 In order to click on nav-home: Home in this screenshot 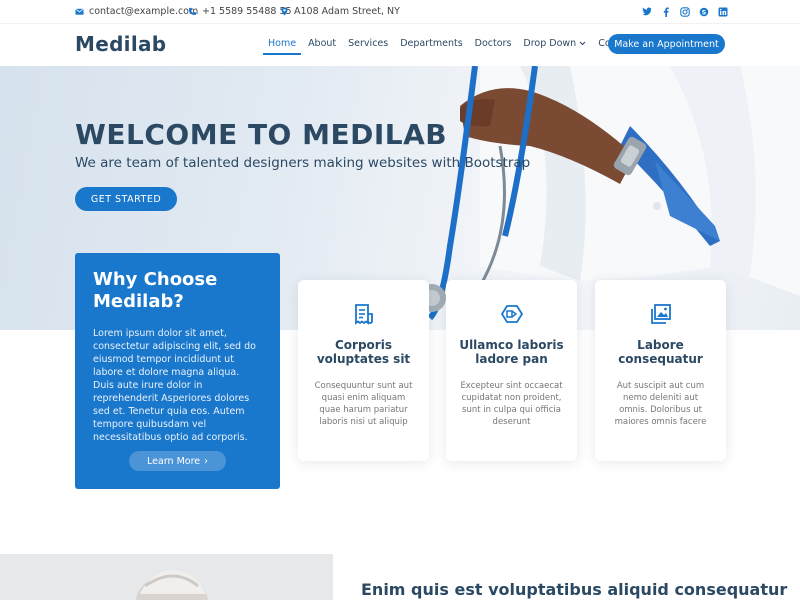, I will do `click(282, 46)`.